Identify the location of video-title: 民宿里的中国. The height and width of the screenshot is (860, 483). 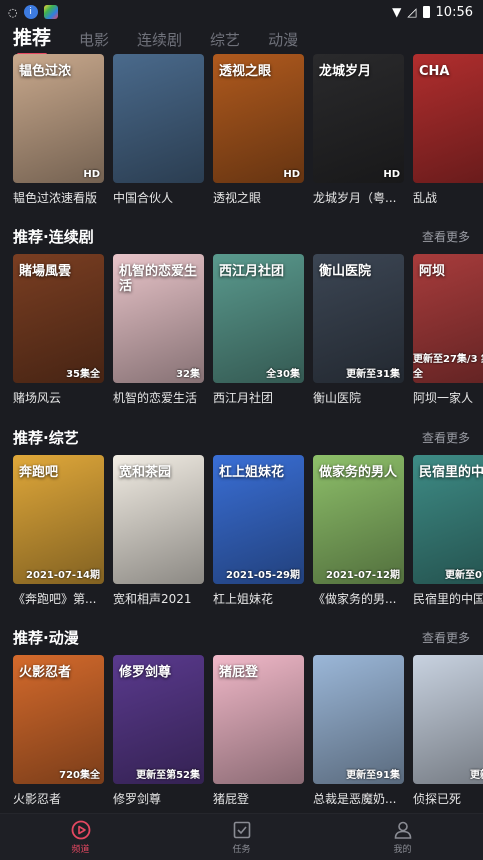
(448, 598).